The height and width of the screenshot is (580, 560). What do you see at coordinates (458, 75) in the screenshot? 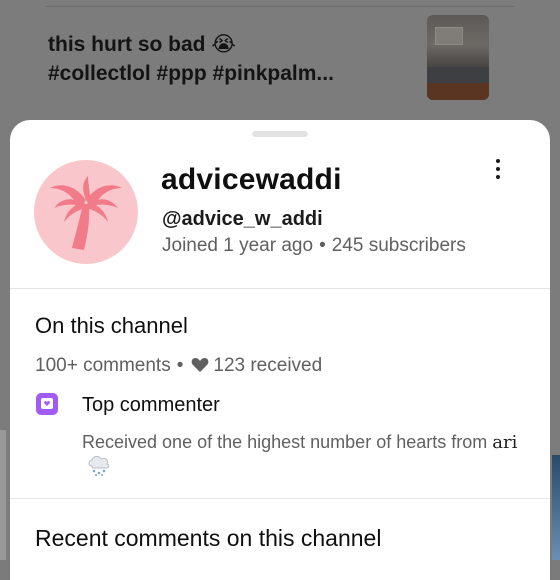
I see `sofa` at bounding box center [458, 75].